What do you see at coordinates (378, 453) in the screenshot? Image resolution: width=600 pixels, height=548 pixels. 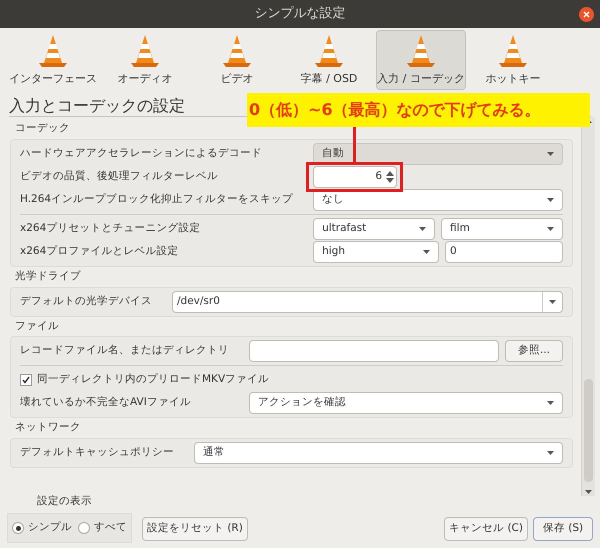 I see `dropdown: 通常` at bounding box center [378, 453].